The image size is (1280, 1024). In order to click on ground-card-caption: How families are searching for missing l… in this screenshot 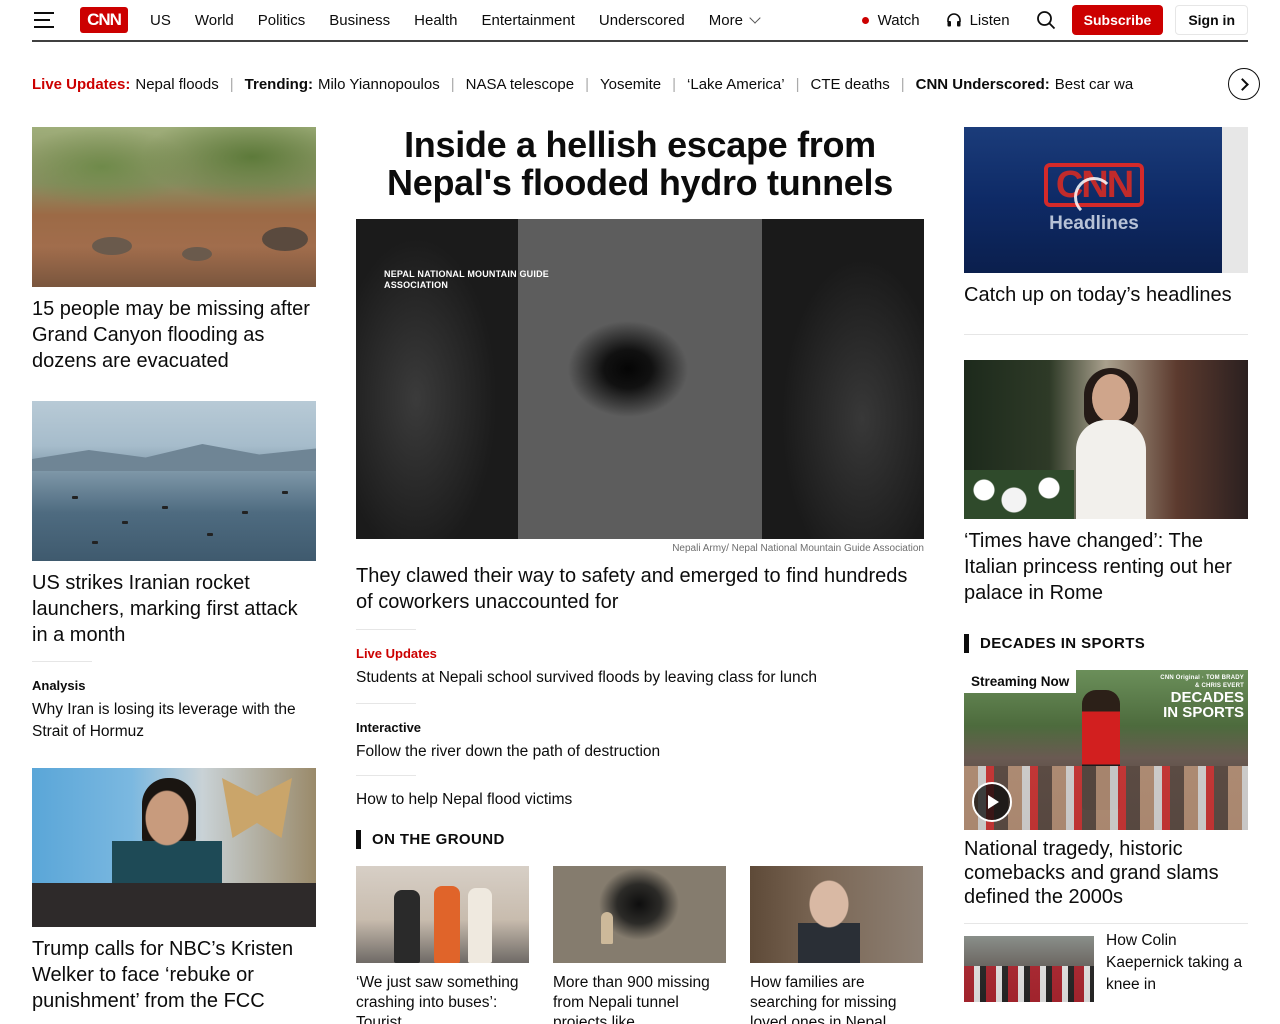, I will do `click(823, 999)`.